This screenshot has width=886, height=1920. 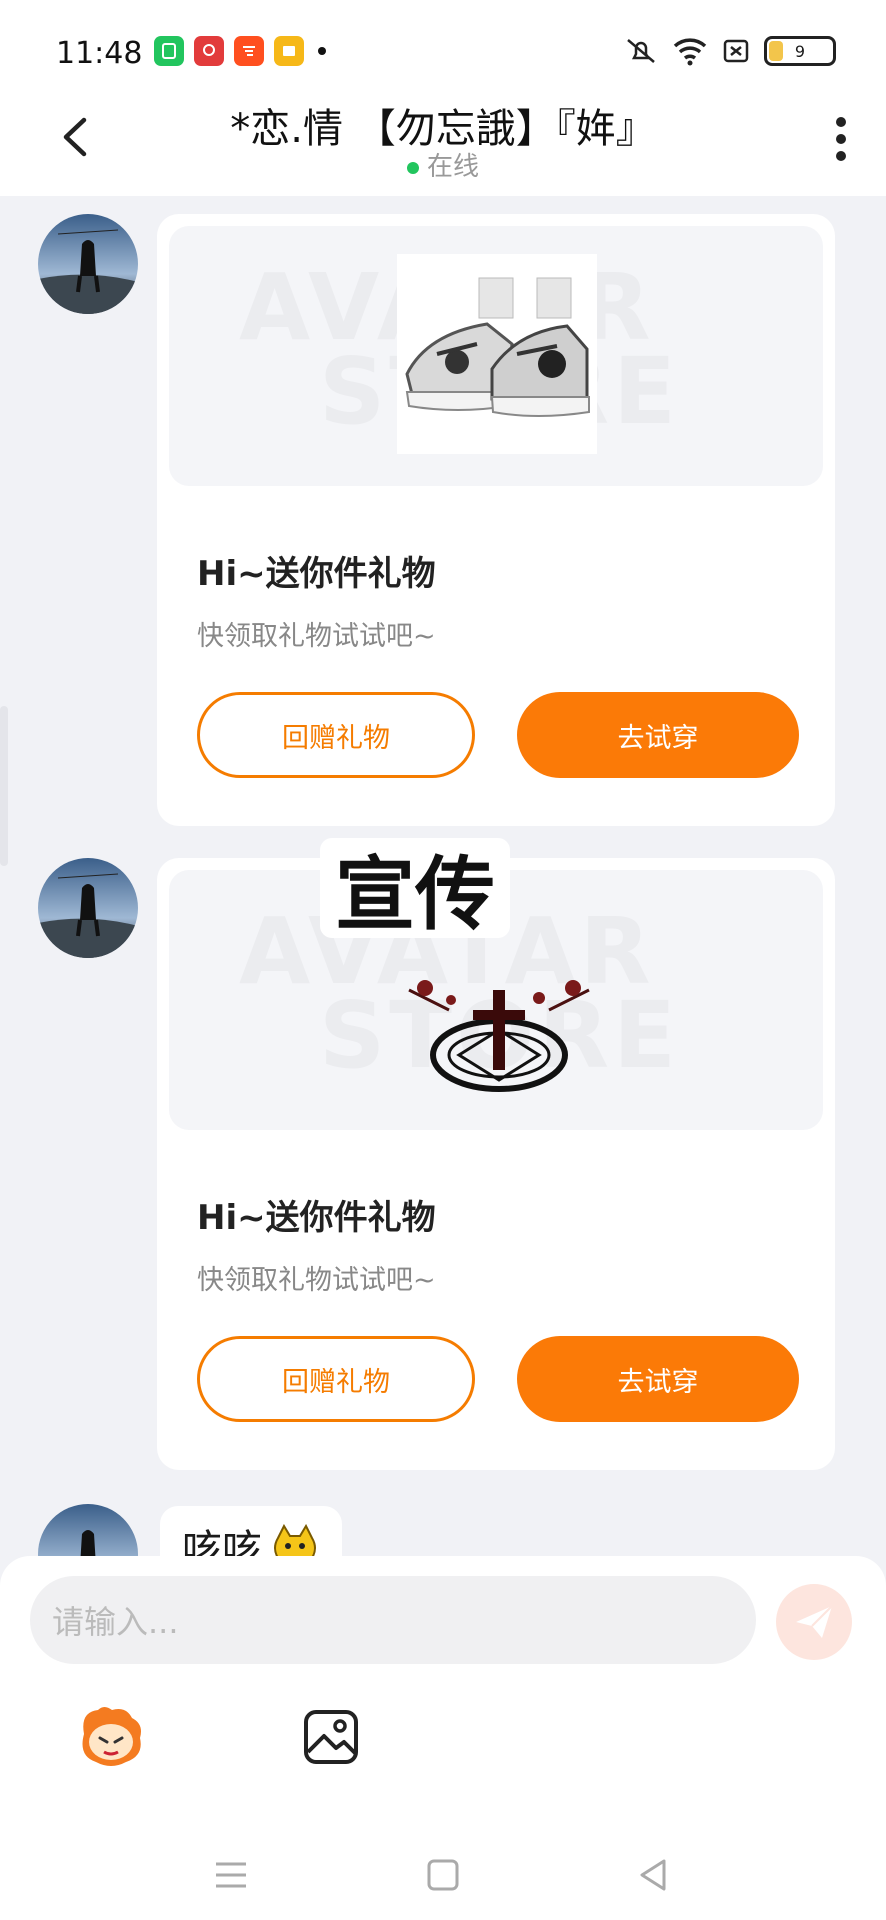 I want to click on send-plane-icon, so click(x=814, y=1621).